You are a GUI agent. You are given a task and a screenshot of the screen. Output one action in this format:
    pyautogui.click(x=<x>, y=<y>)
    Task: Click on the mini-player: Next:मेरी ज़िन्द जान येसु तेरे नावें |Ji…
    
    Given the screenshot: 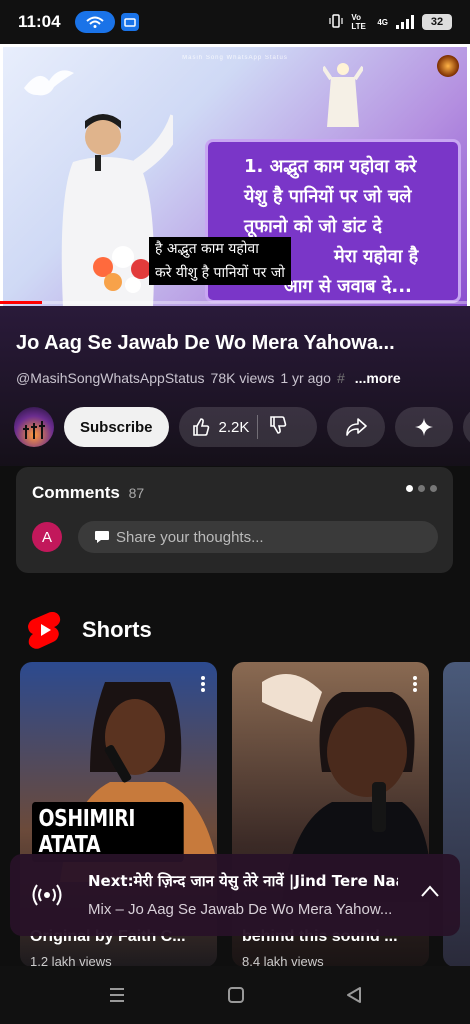 What is the action you would take?
    pyautogui.click(x=235, y=895)
    